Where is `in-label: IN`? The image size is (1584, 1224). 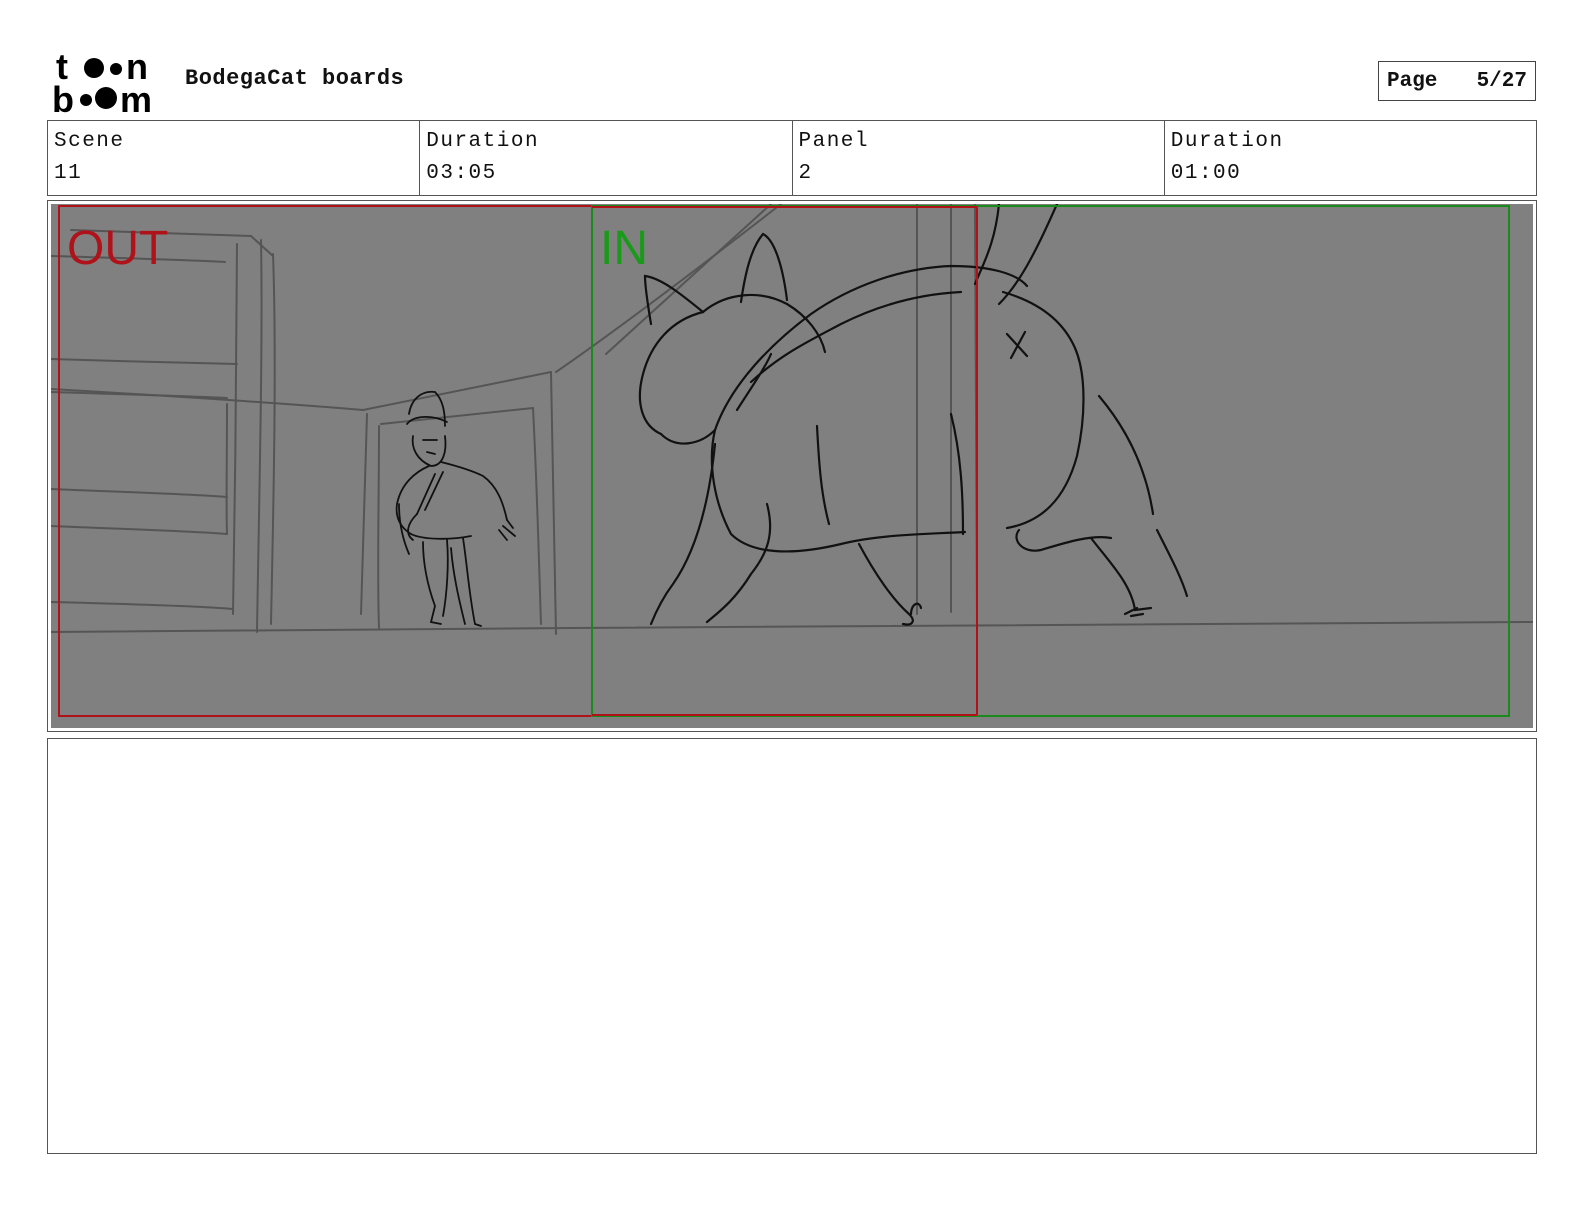
in-label: IN is located at coordinates (624, 248).